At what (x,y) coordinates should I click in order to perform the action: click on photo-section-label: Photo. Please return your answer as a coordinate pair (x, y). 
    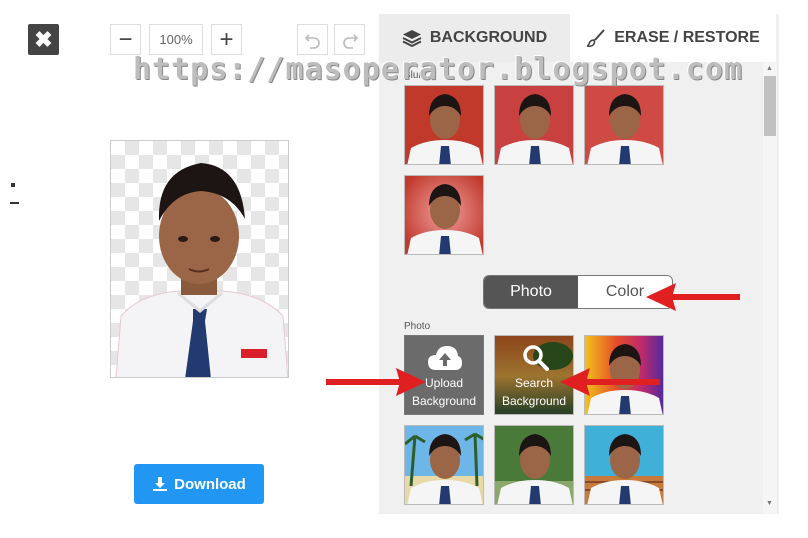
    Looking at the image, I should click on (417, 326).